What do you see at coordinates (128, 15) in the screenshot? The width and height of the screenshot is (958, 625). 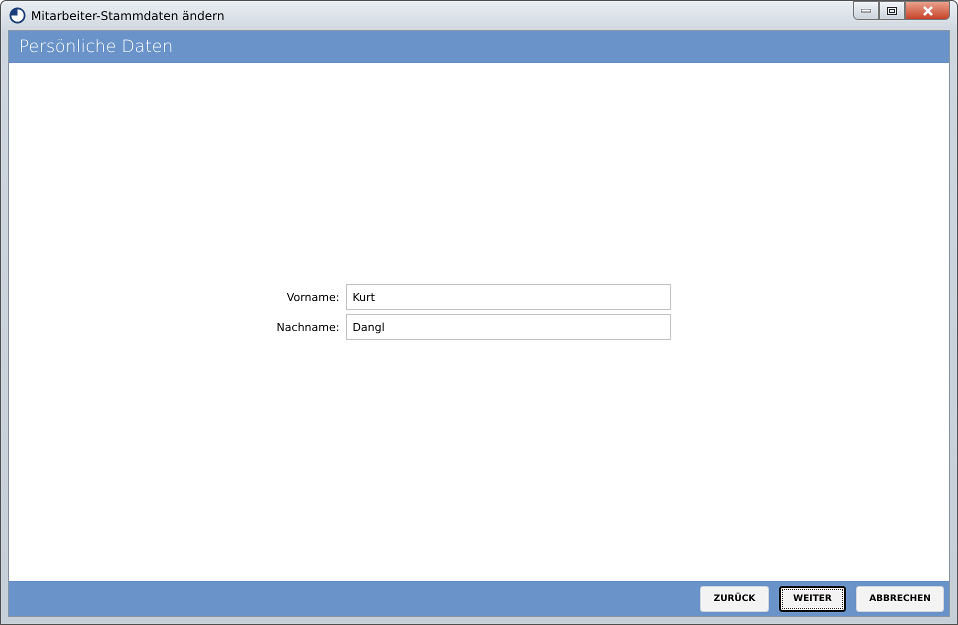 I see `window-title: Mitarbeiter-Stammdaten ändern` at bounding box center [128, 15].